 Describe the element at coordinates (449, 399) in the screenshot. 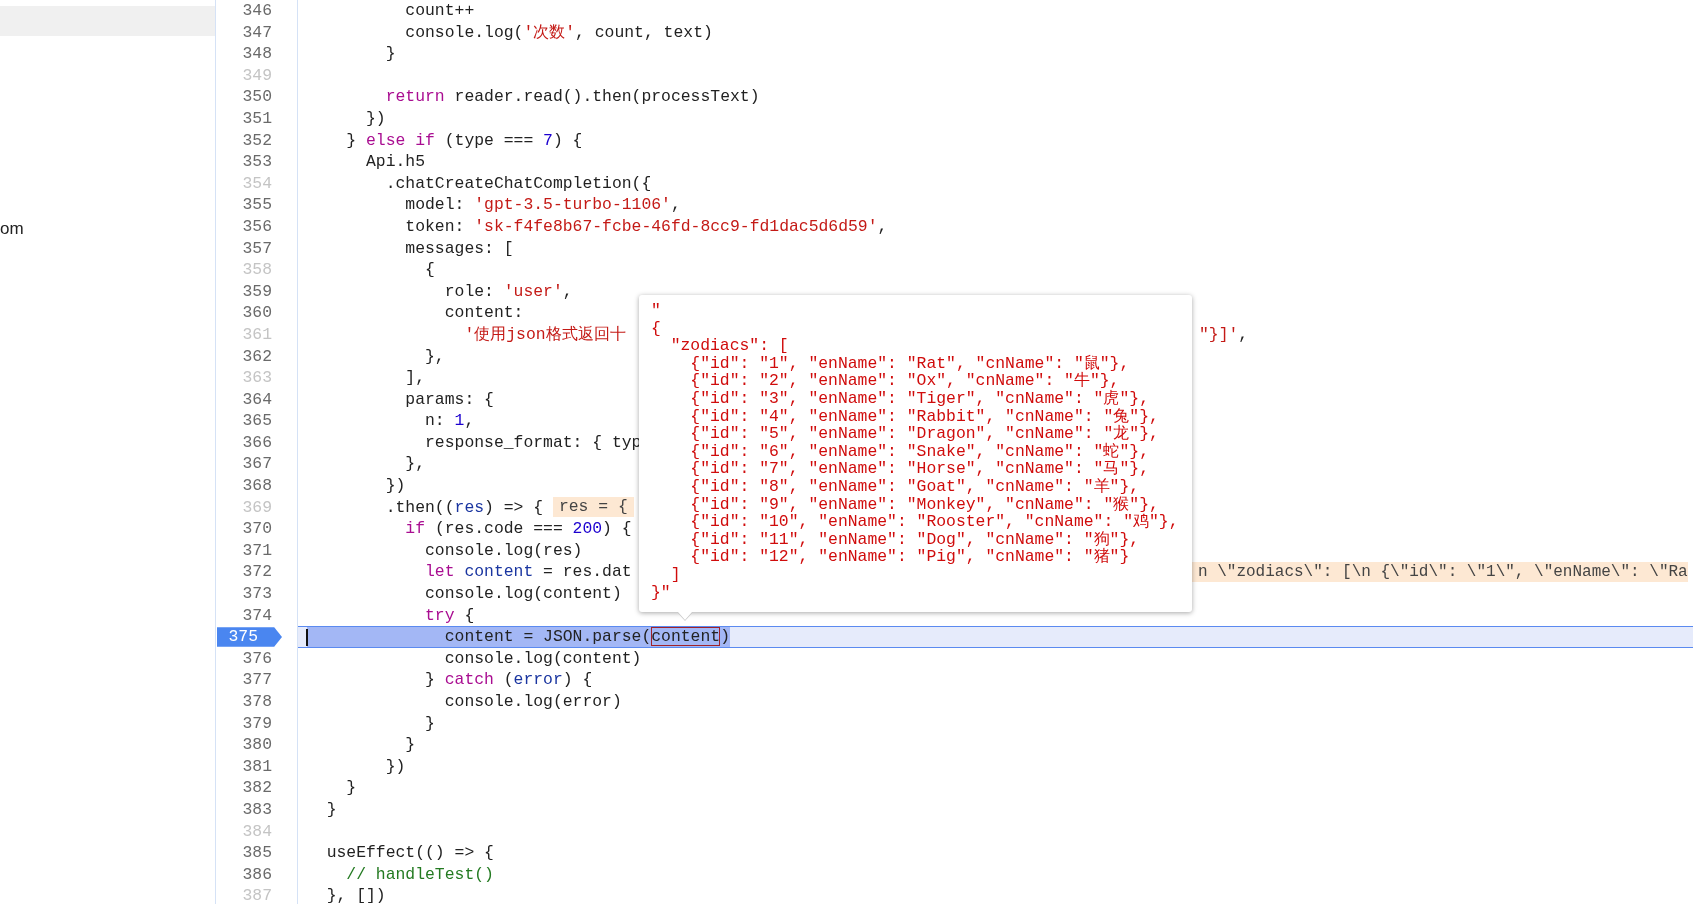

I see `code-text: params: {` at that location.